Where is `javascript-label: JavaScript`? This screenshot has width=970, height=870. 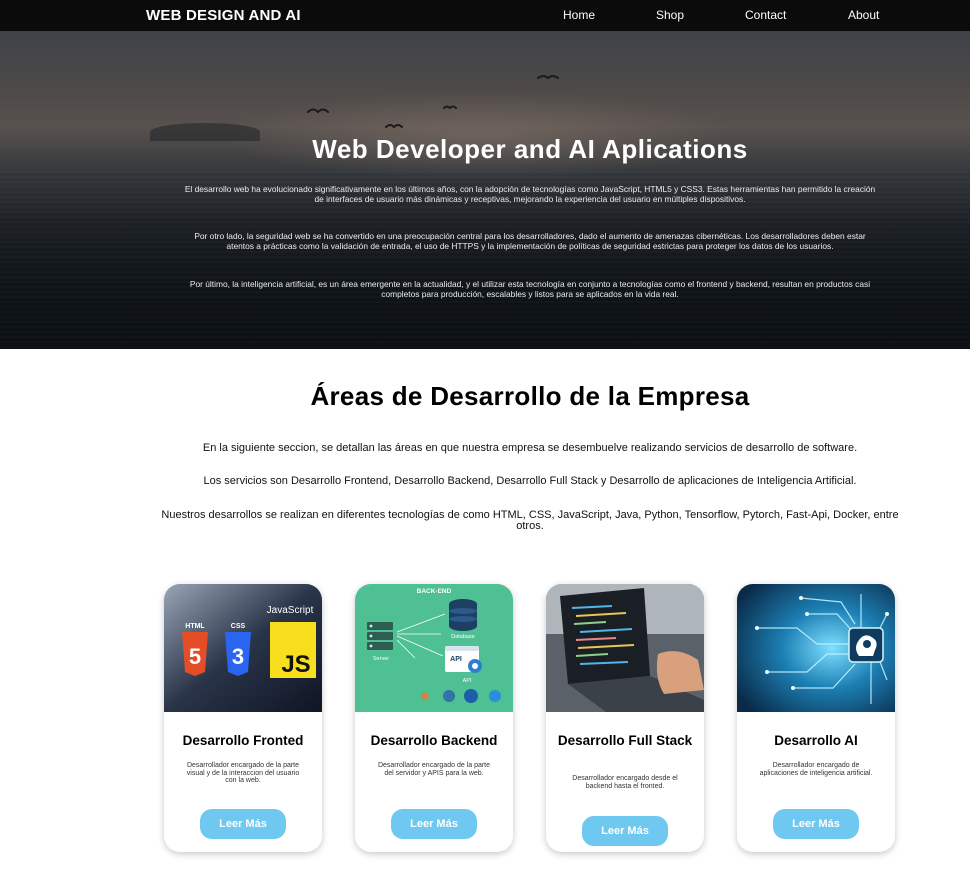
javascript-label: JavaScript is located at coordinates (290, 610).